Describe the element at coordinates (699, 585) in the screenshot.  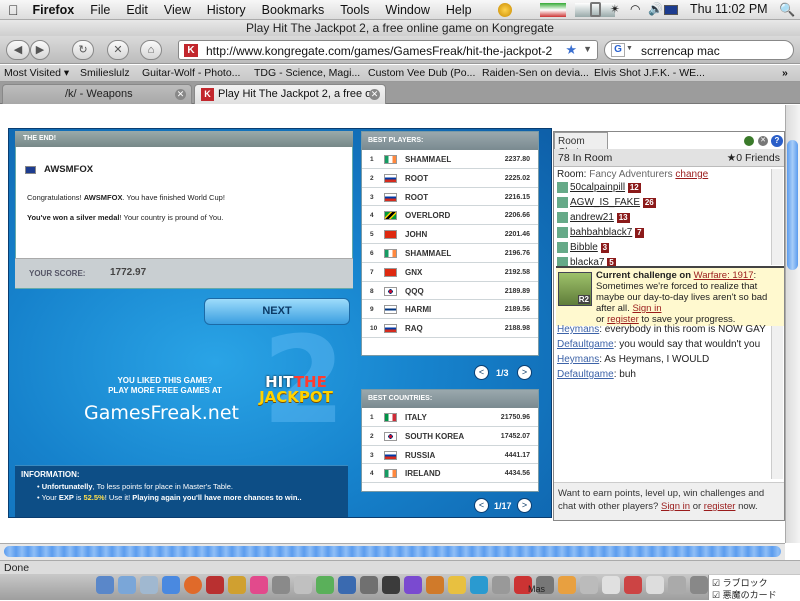
I see `trash-dock-icon` at that location.